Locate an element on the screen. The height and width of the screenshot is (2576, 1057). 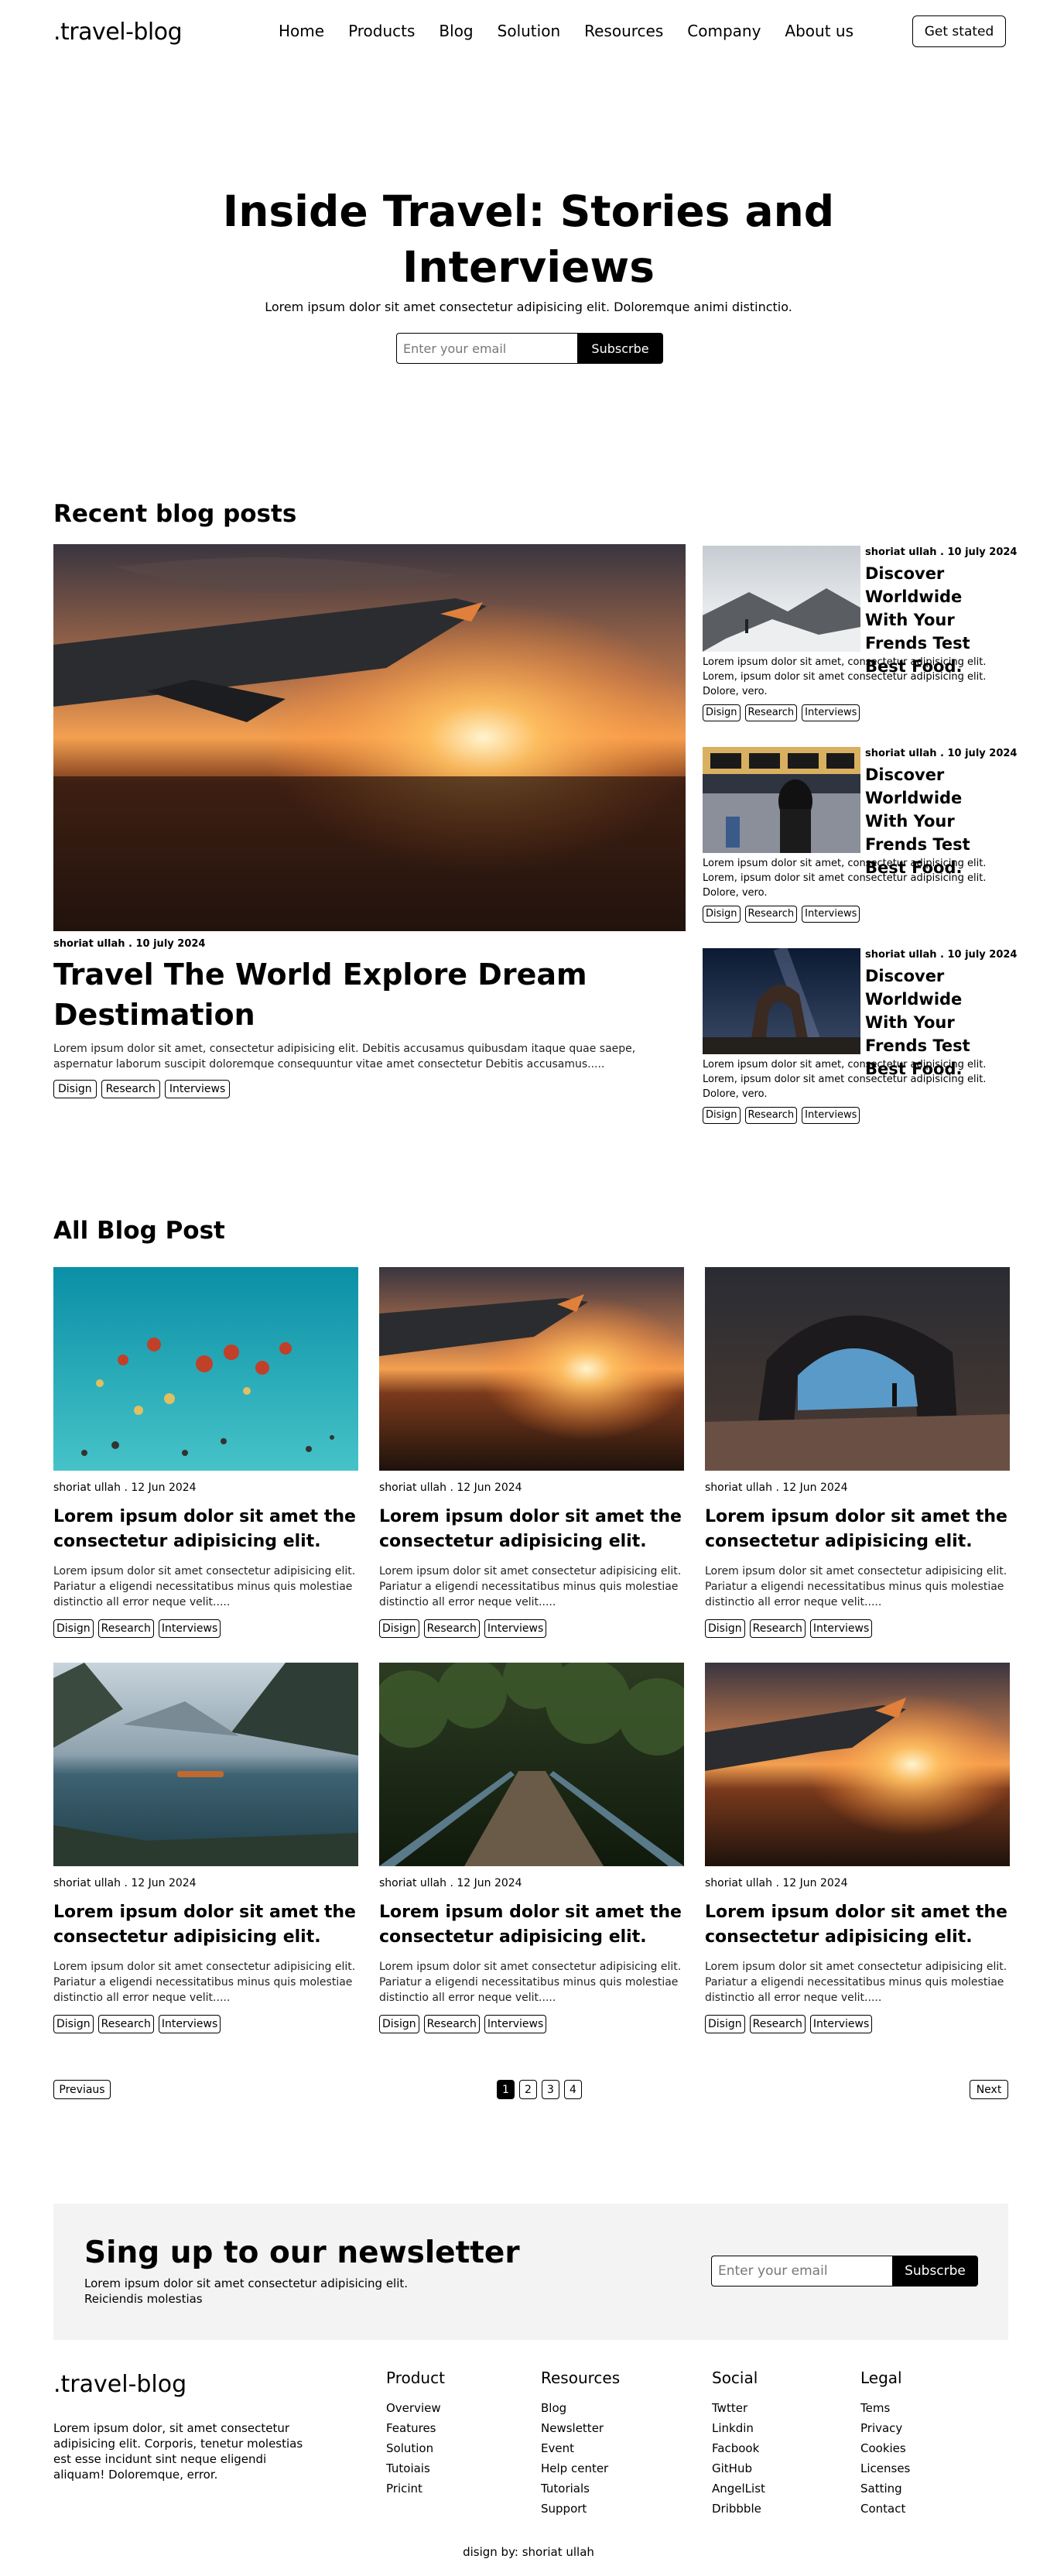
footer-link: Features is located at coordinates (415, 2428).